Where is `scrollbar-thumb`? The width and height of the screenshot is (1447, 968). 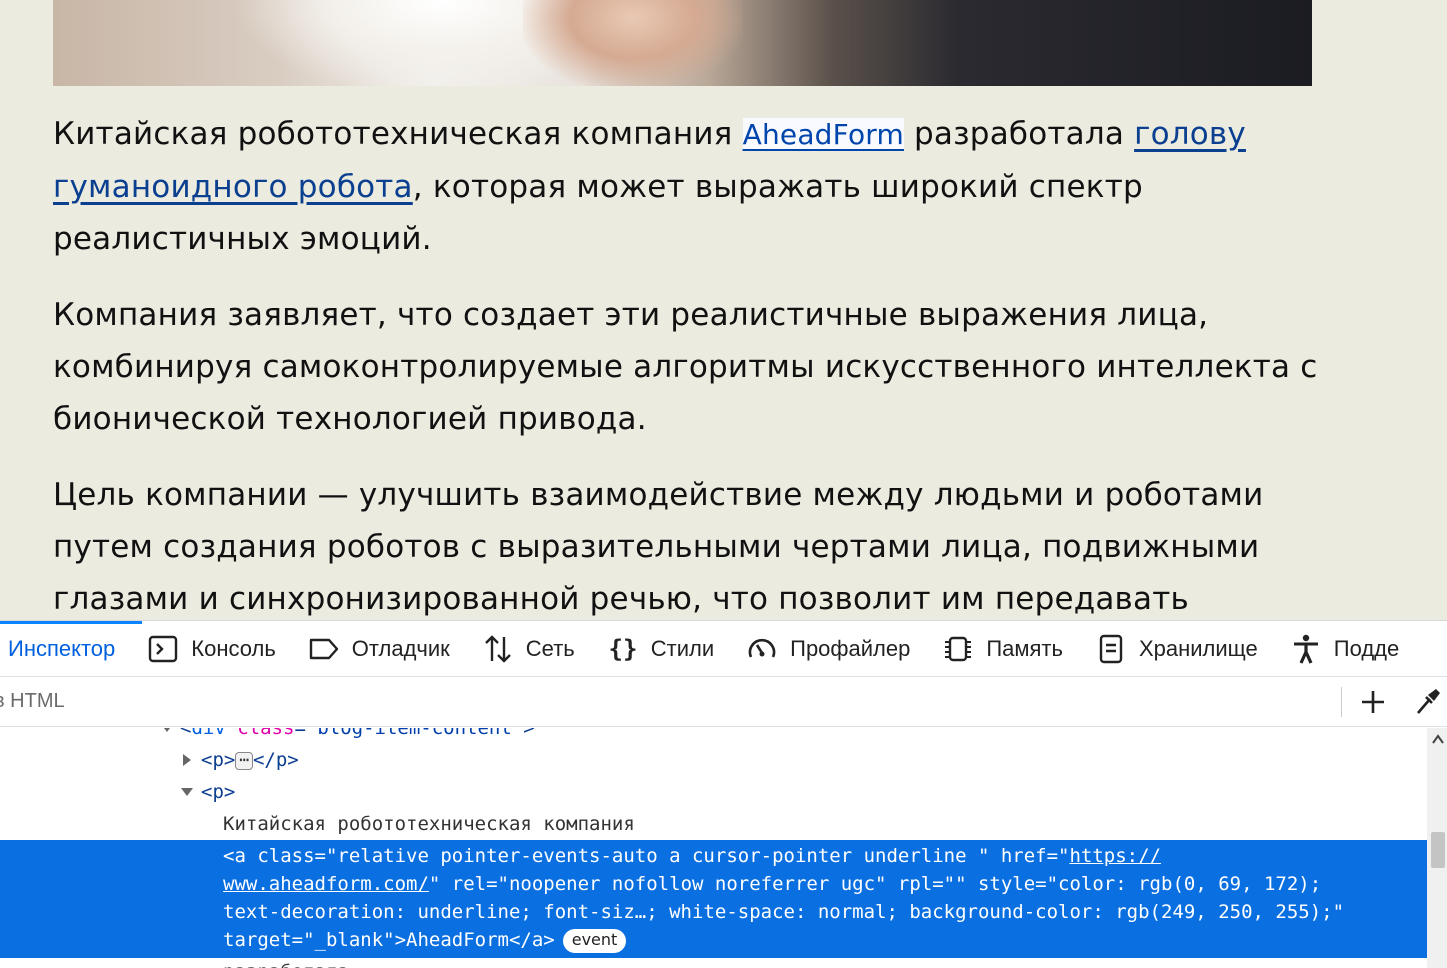 scrollbar-thumb is located at coordinates (1438, 850).